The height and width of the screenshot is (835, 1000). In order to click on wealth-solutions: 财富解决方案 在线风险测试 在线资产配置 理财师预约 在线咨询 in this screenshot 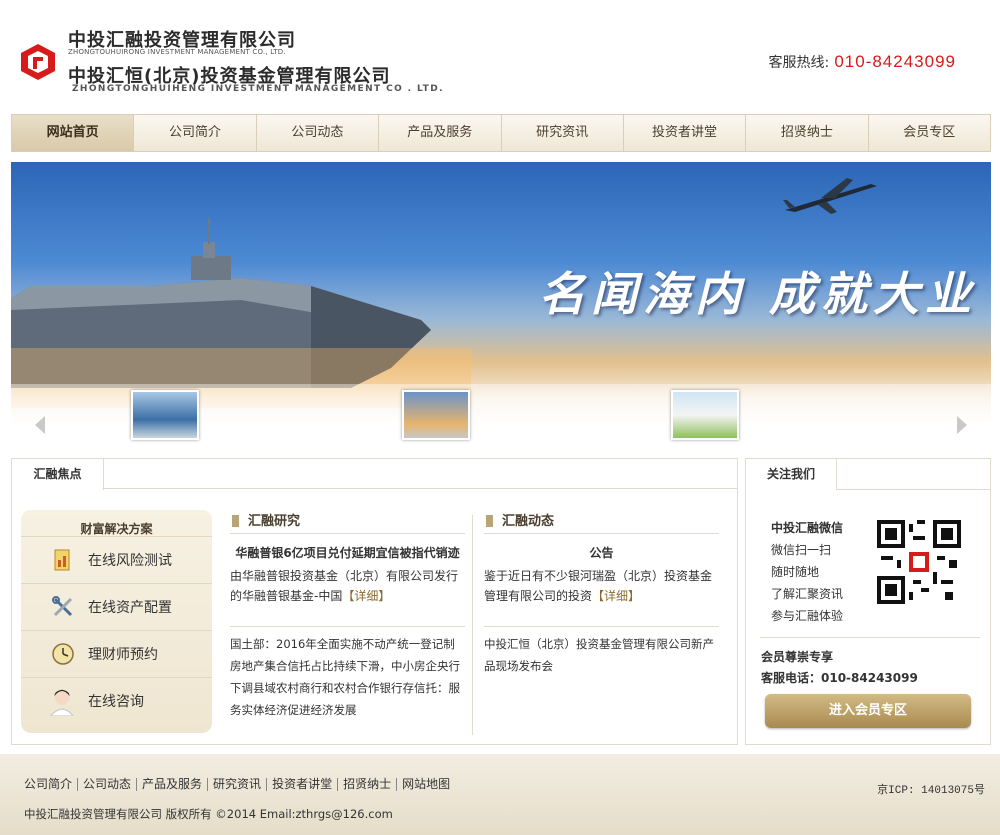, I will do `click(116, 621)`.